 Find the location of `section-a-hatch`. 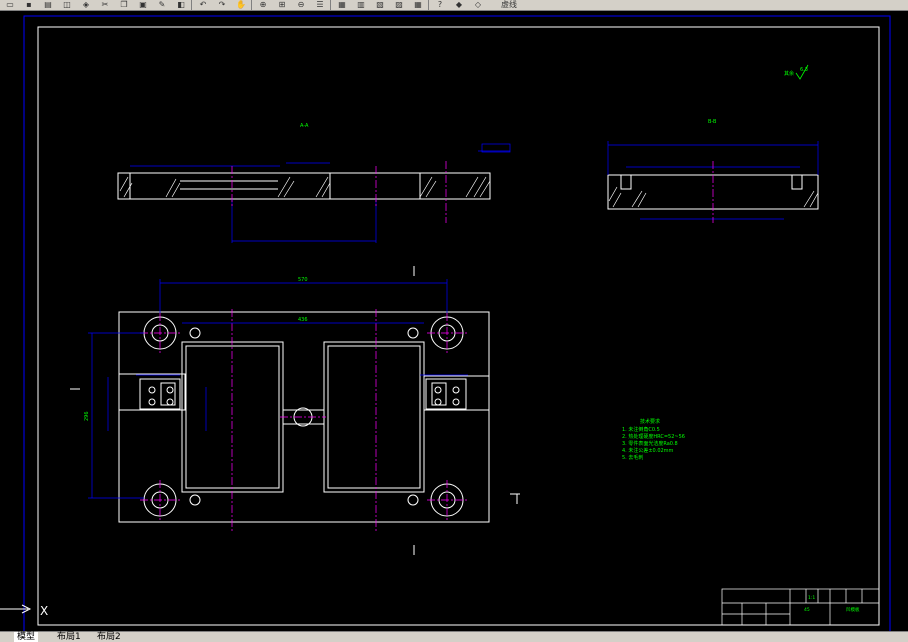

section-a-hatch is located at coordinates (305, 187).